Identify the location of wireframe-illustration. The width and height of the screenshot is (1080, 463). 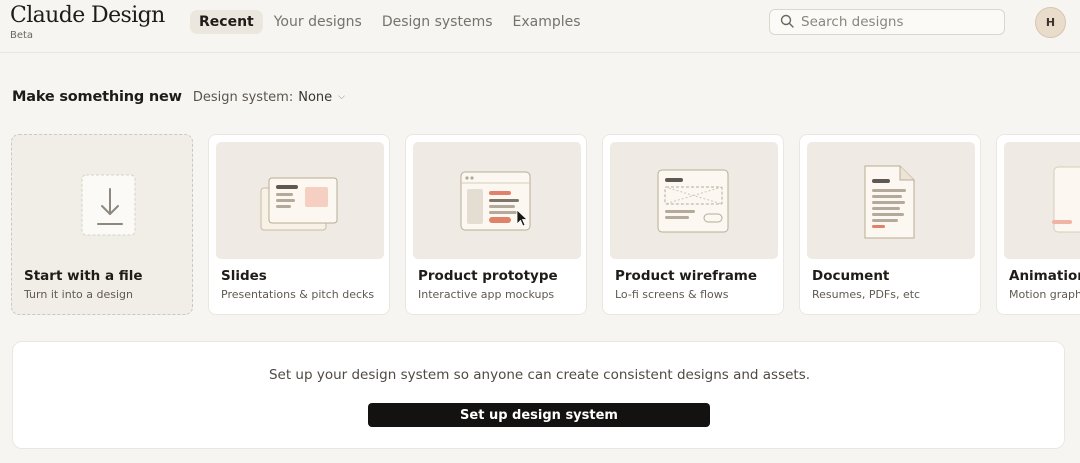
(693, 201).